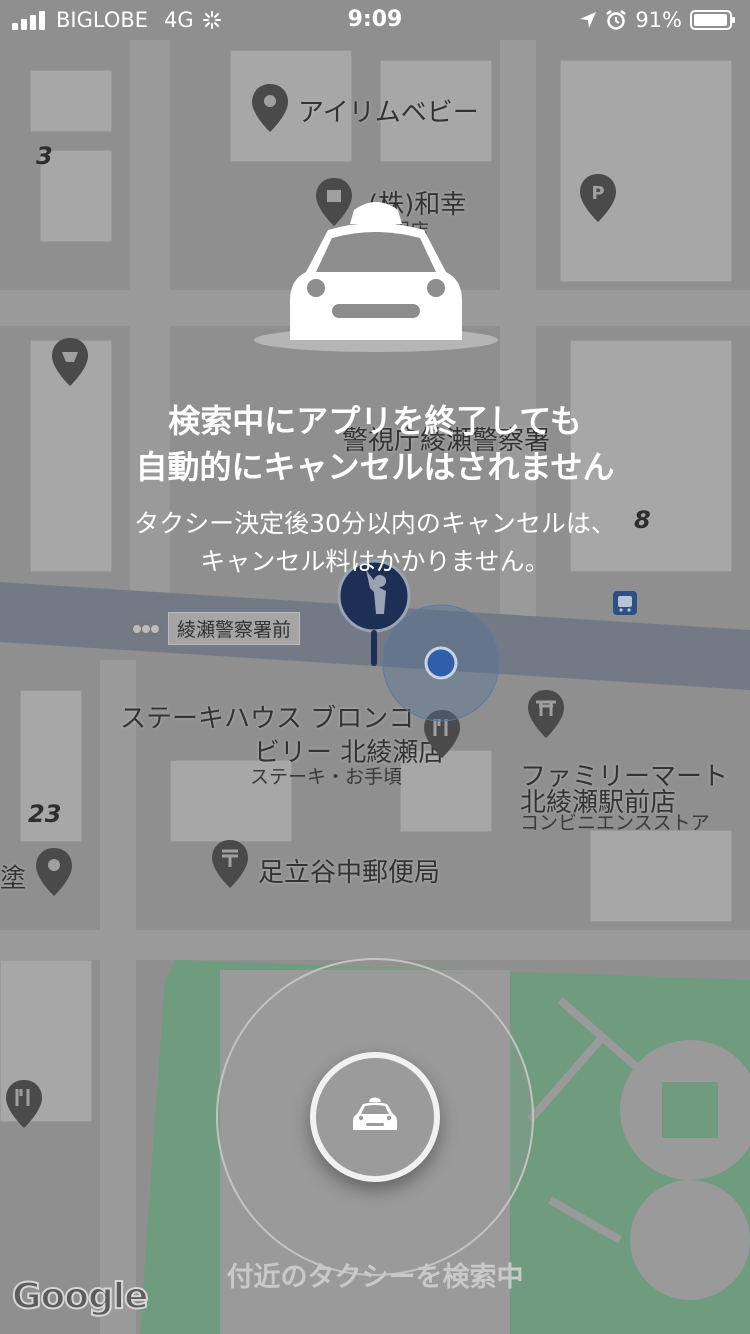  I want to click on post-office-pin-icon, so click(230, 864).